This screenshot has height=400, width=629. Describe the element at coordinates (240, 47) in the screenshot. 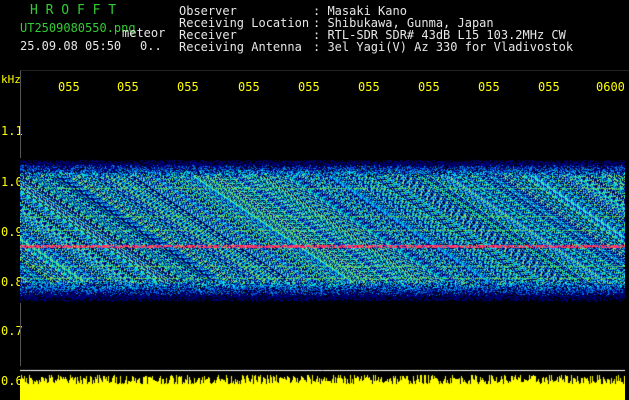

I see `info-label-antenna: Receiving Antenna` at that location.